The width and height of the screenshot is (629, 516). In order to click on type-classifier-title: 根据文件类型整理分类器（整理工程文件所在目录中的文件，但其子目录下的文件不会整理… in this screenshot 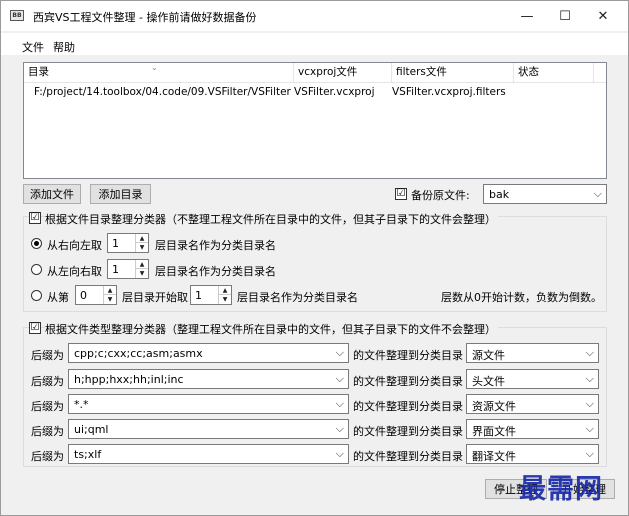, I will do `click(271, 329)`.